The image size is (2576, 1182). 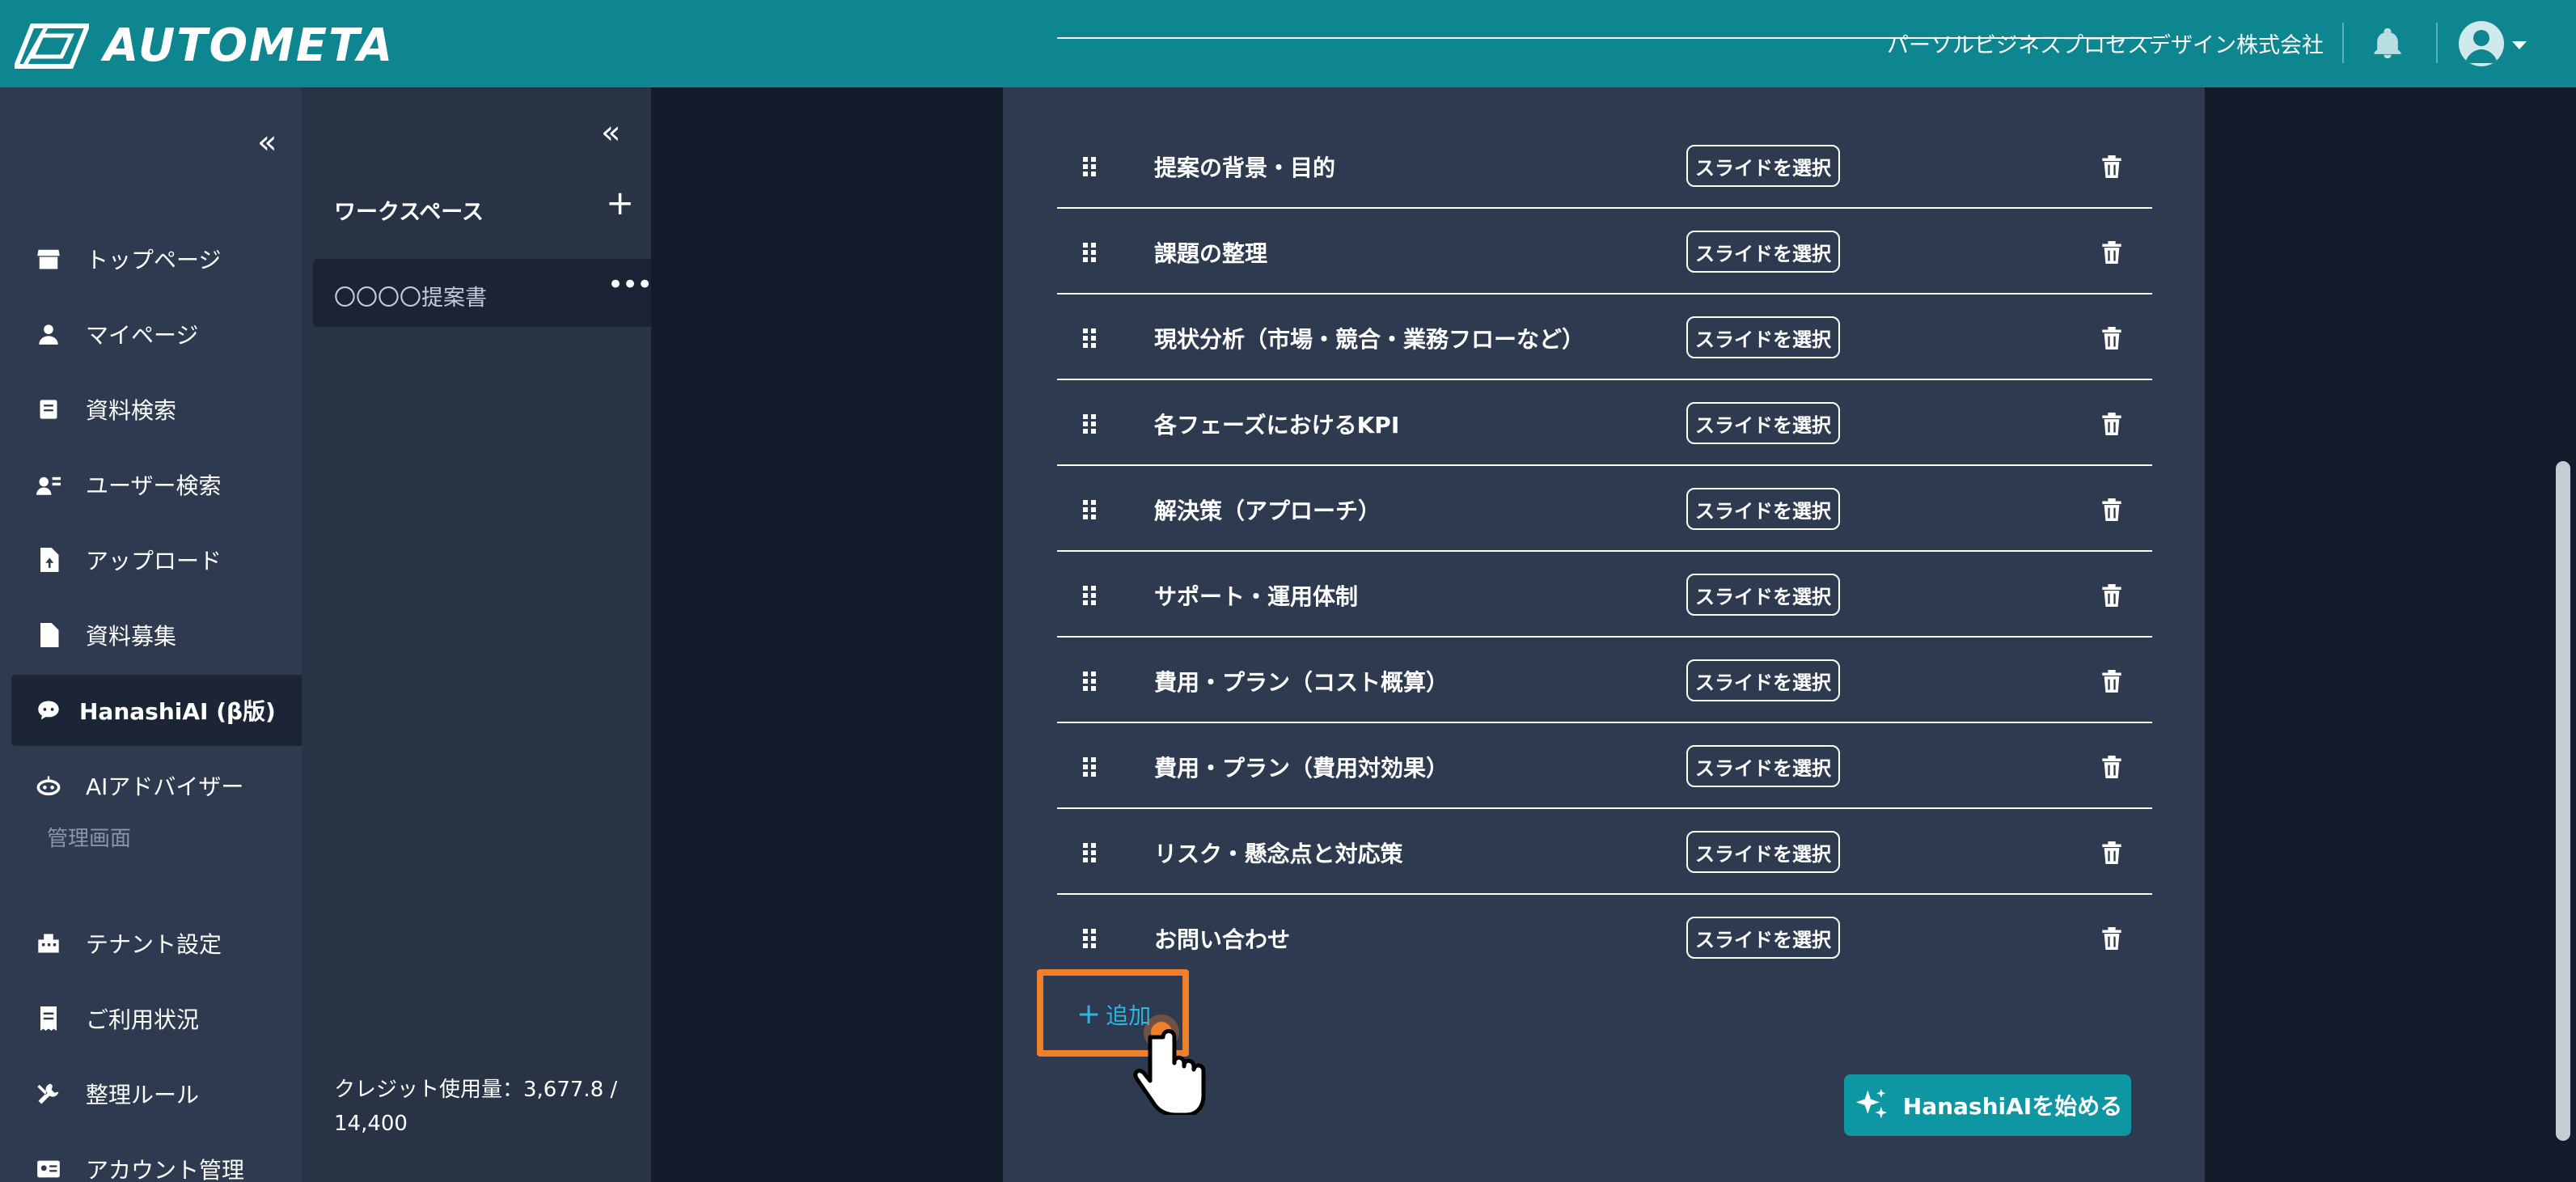 What do you see at coordinates (1605, 166) in the screenshot?
I see `outline-row: 提案の背景・目的 スライドを選択` at bounding box center [1605, 166].